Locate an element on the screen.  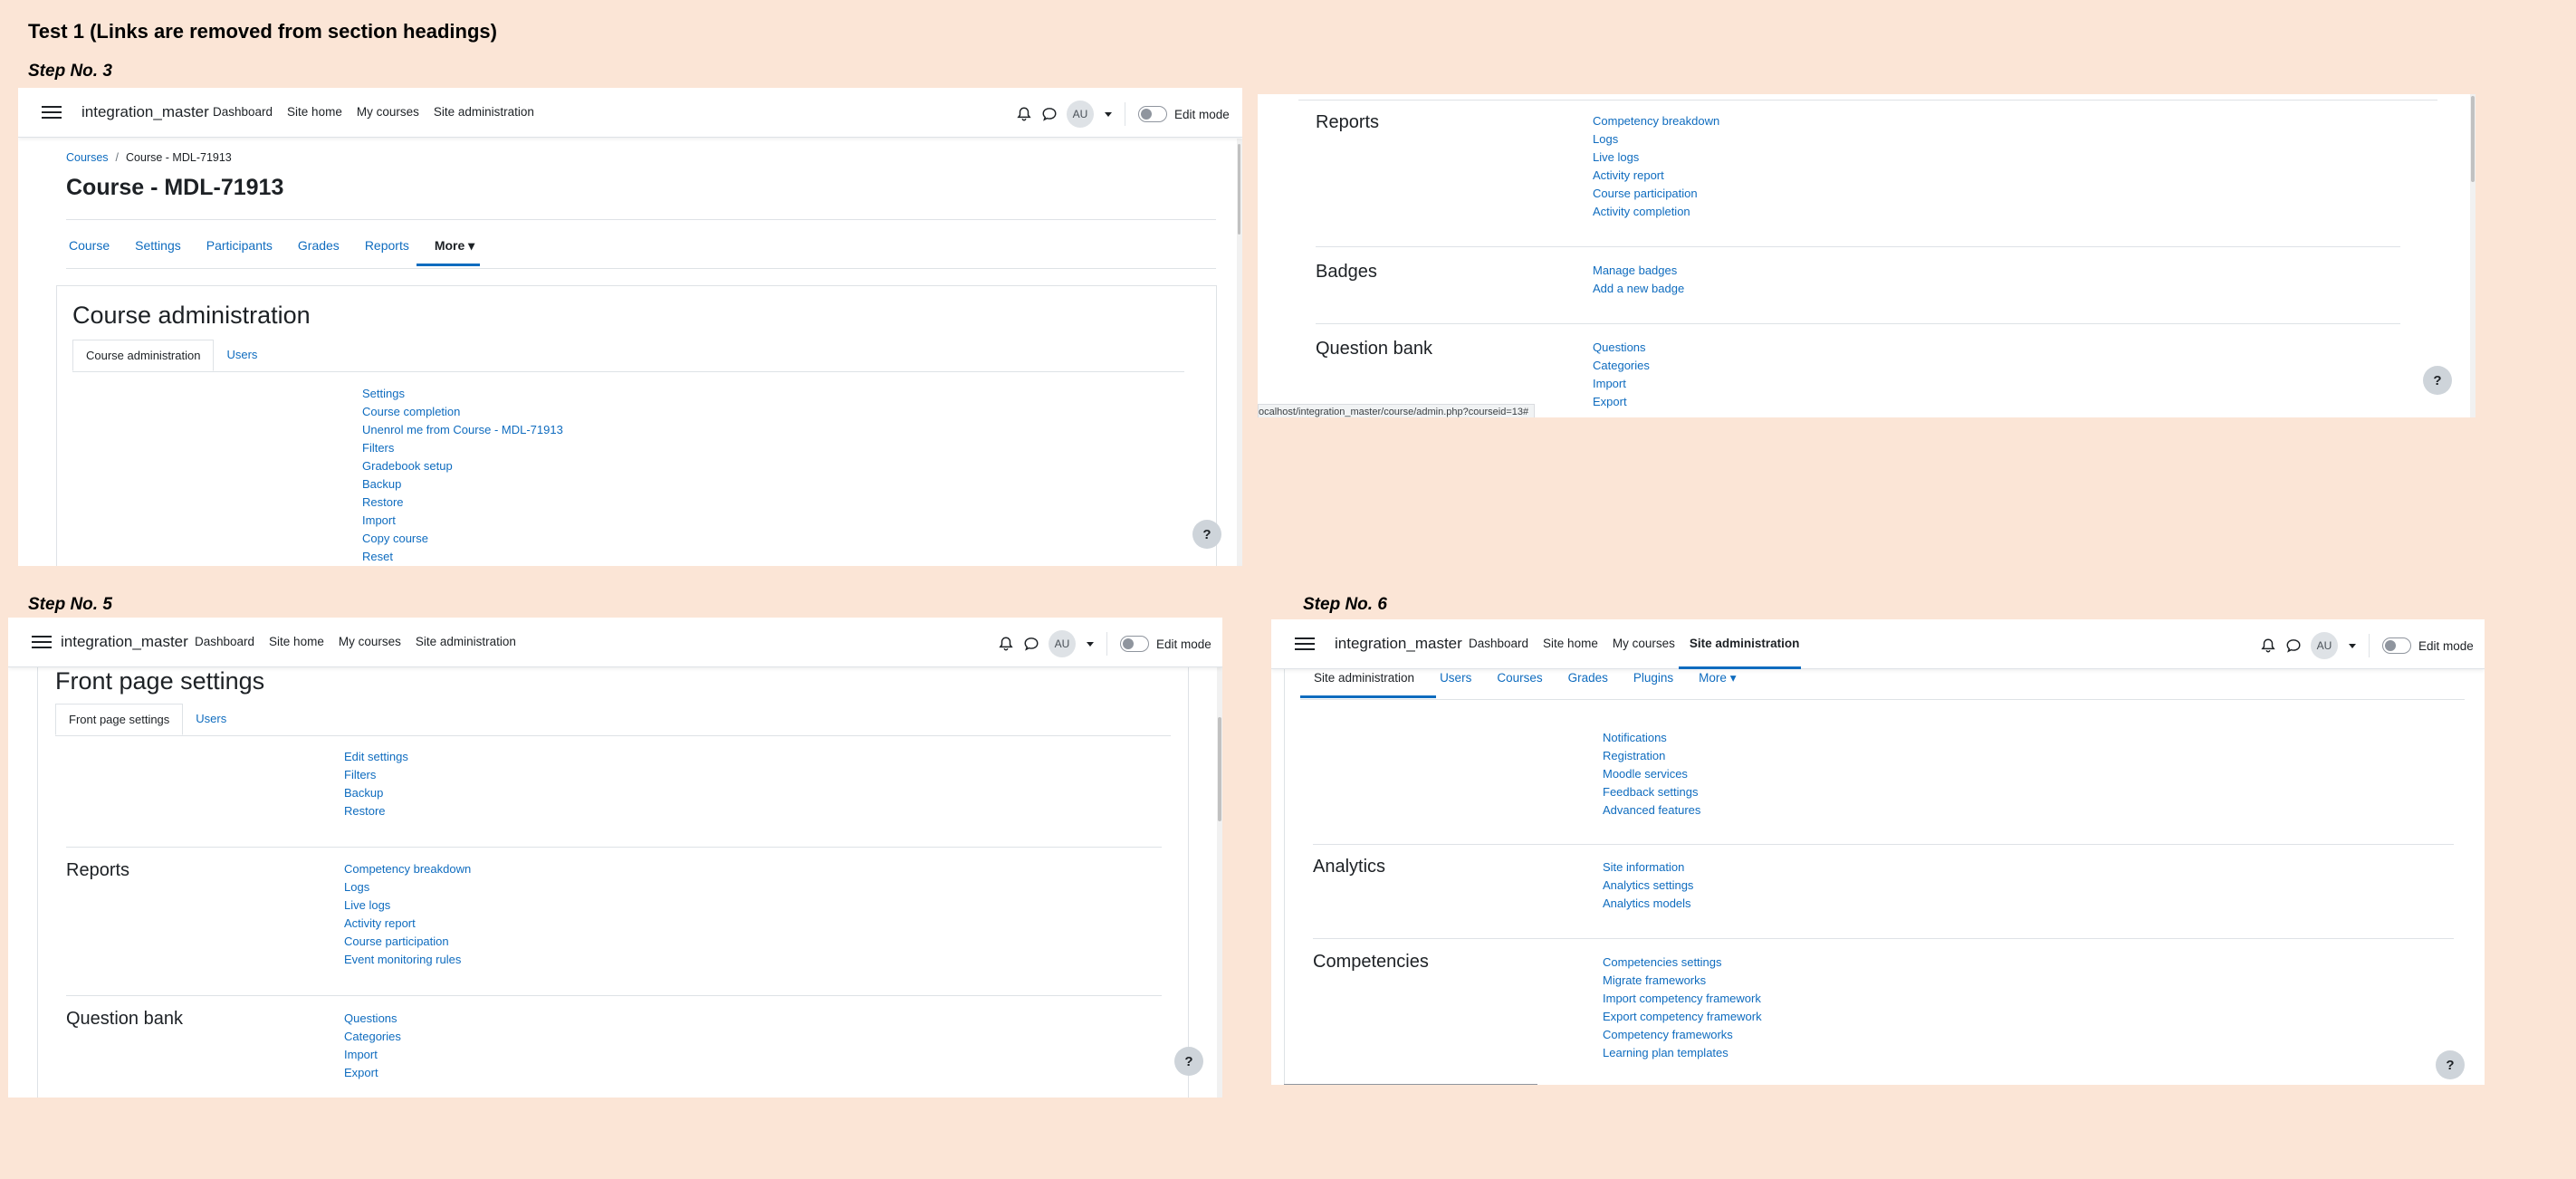
link-settings: Settings is located at coordinates (462, 394).